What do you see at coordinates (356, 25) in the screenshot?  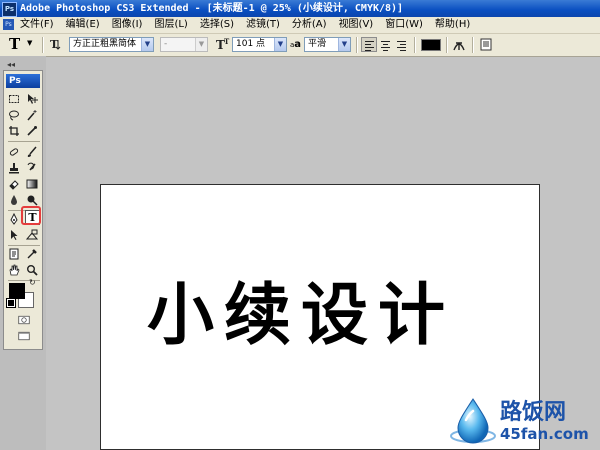 I see `menu-view: 视图(V)` at bounding box center [356, 25].